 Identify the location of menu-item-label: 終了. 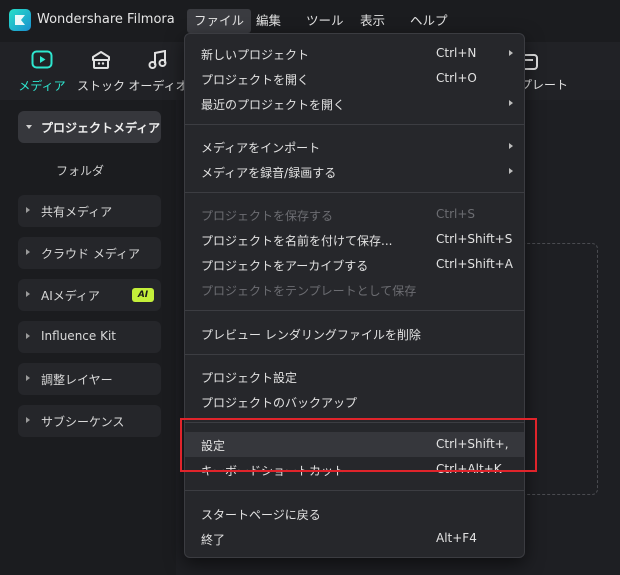
(213, 540).